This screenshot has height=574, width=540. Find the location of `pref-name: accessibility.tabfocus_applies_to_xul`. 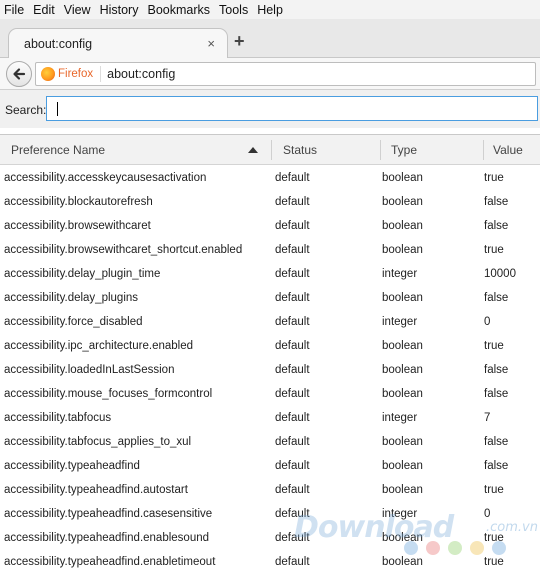

pref-name: accessibility.tabfocus_applies_to_xul is located at coordinates (98, 442).